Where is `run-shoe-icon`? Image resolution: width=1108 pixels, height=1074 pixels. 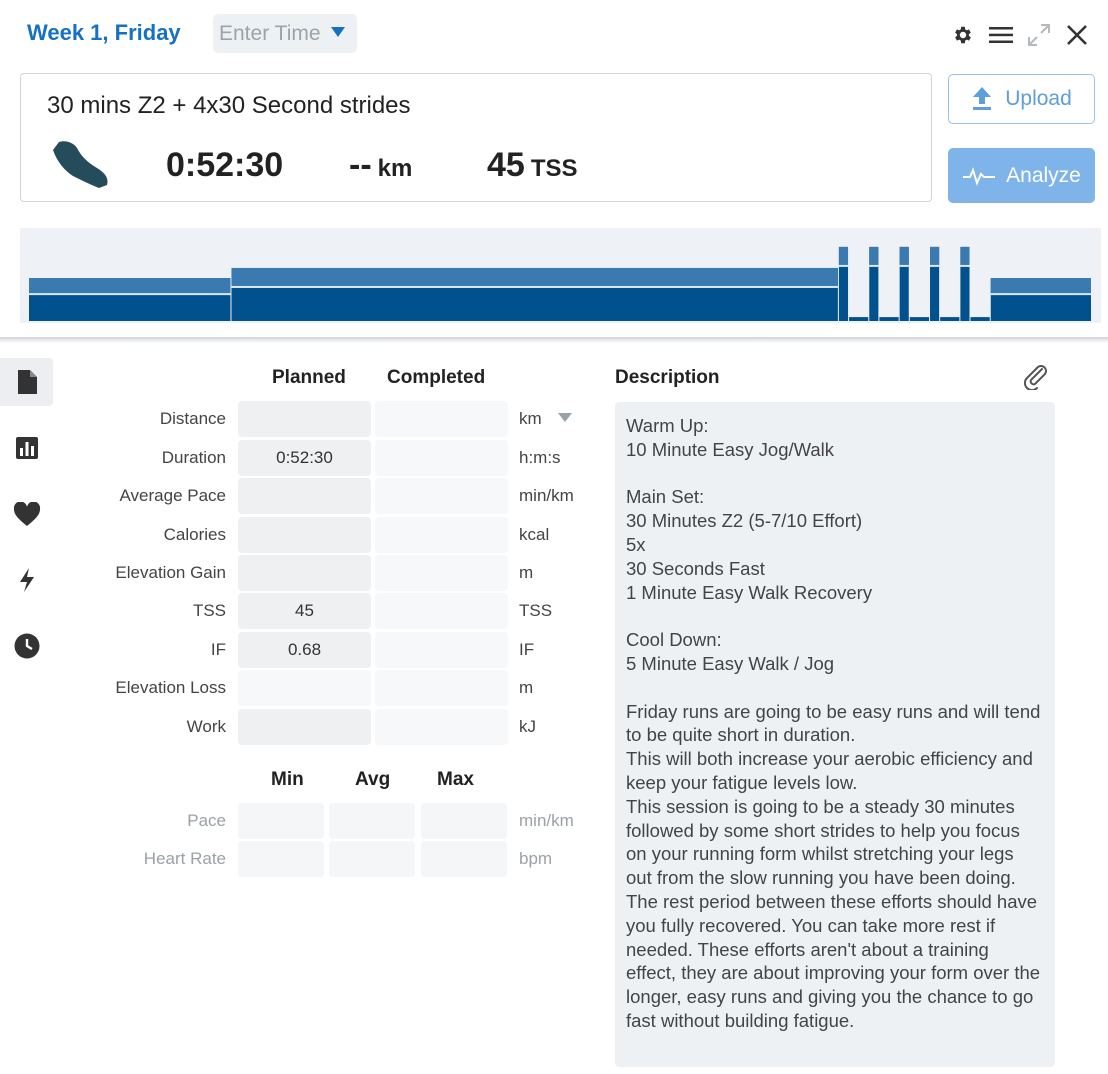 run-shoe-icon is located at coordinates (81, 166).